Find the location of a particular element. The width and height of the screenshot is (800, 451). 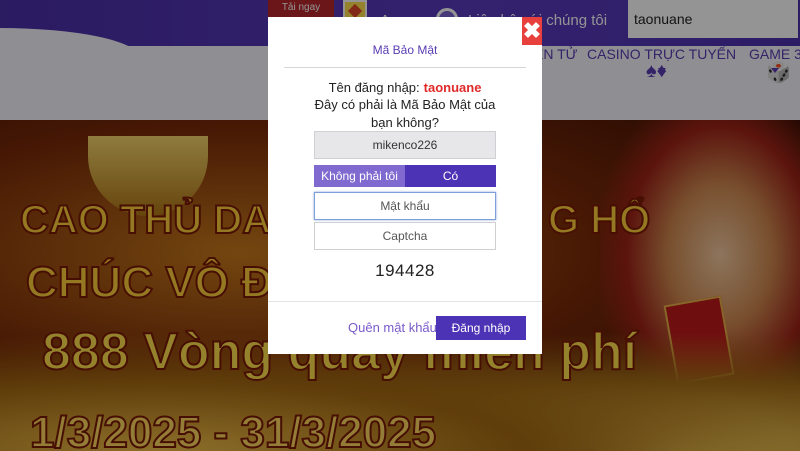

modal-footer-divider is located at coordinates (405, 301).